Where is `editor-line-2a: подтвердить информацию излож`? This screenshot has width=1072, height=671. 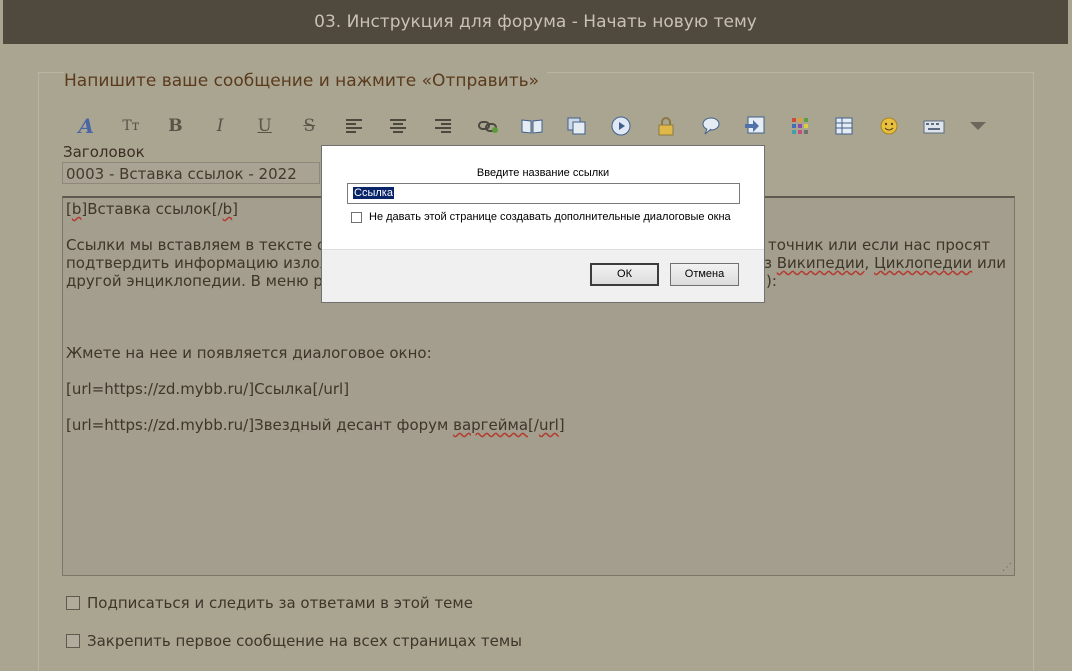
editor-line-2a: подтвердить информацию излож is located at coordinates (200, 263).